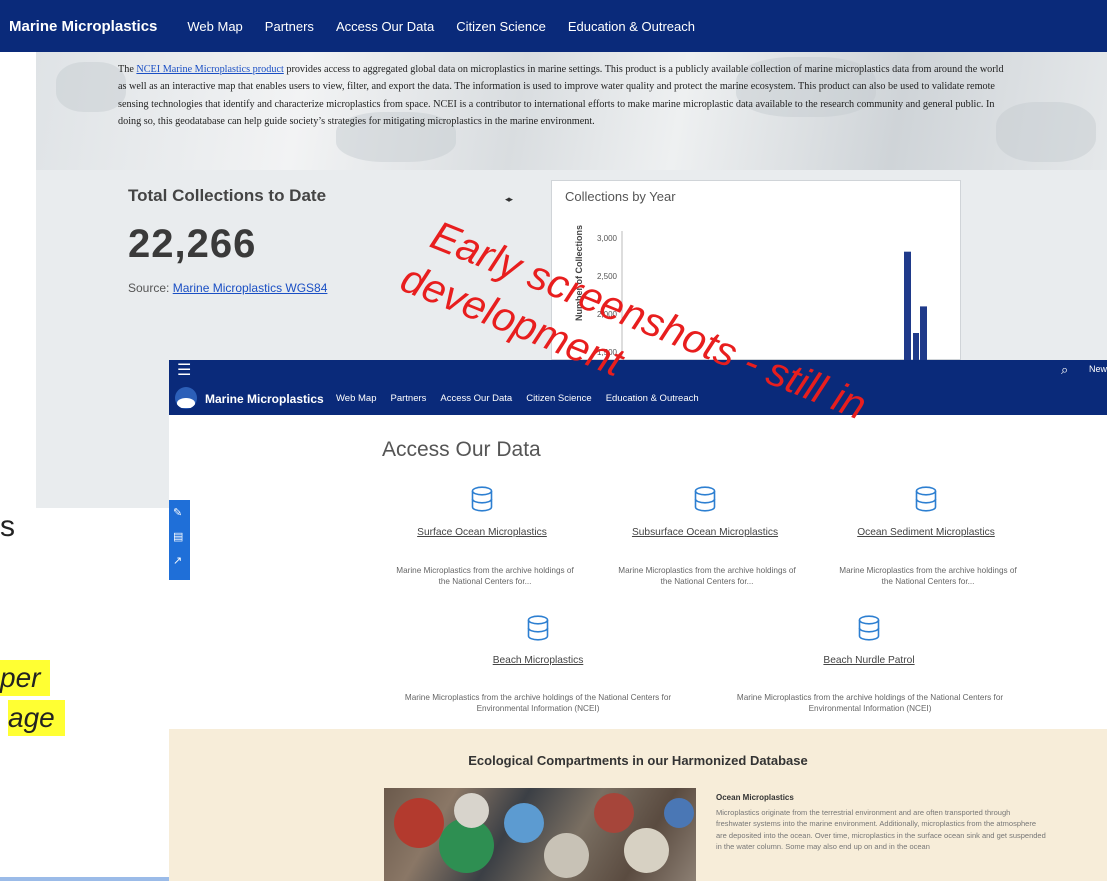  I want to click on cropped-text-s: s, so click(7, 526).